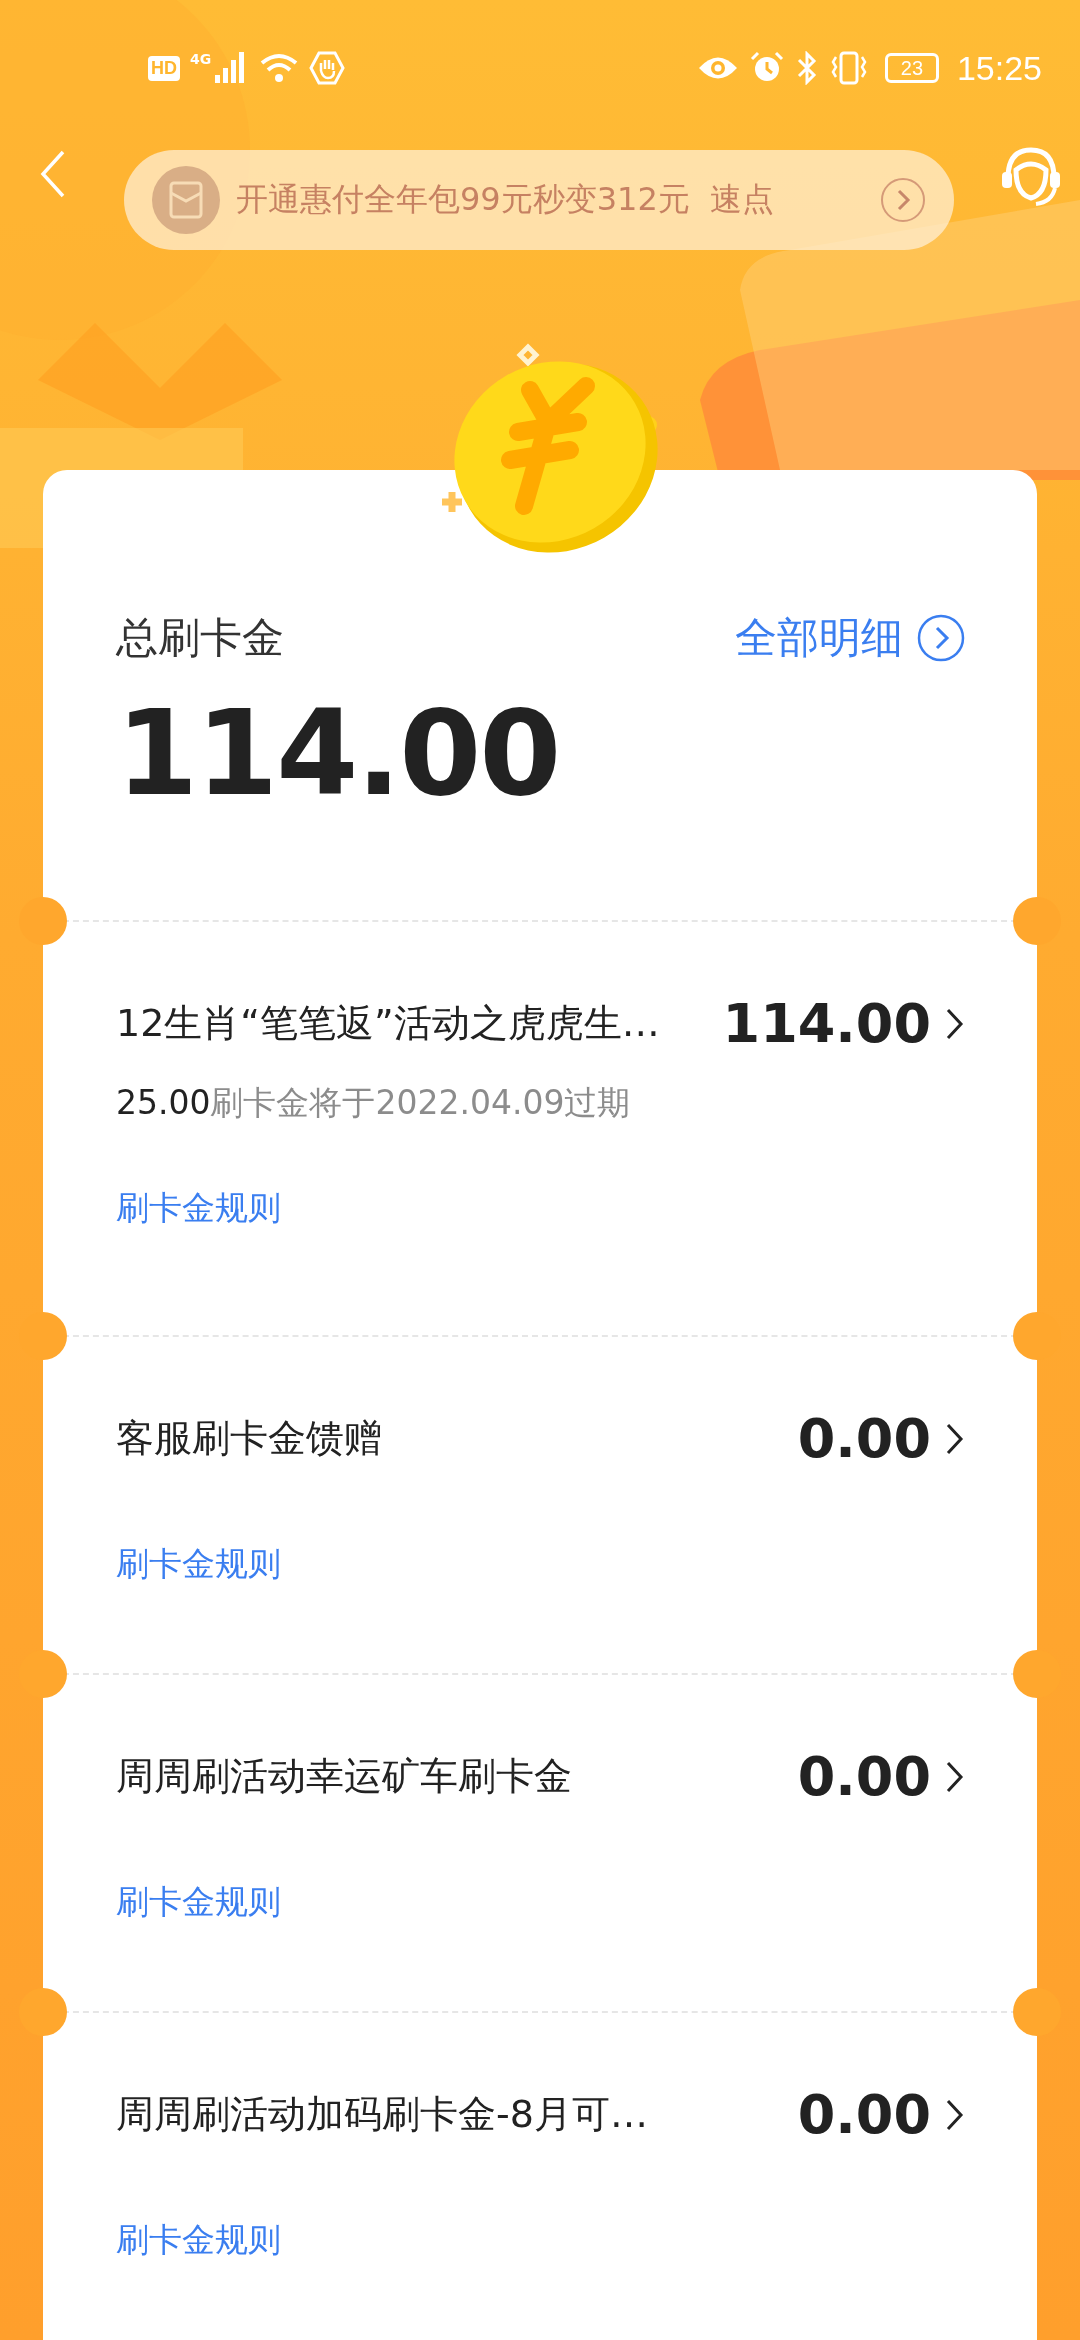 The width and height of the screenshot is (1080, 2340). I want to click on promo-banner: 开通惠付全年包99元秒变312元 速点, so click(539, 200).